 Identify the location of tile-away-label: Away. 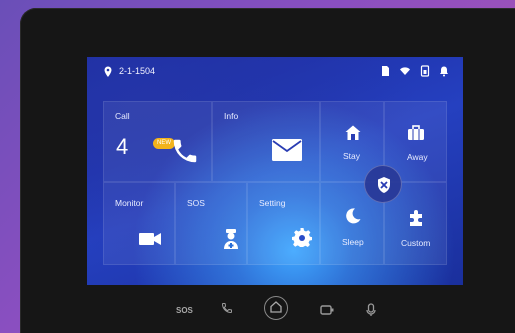
(417, 157).